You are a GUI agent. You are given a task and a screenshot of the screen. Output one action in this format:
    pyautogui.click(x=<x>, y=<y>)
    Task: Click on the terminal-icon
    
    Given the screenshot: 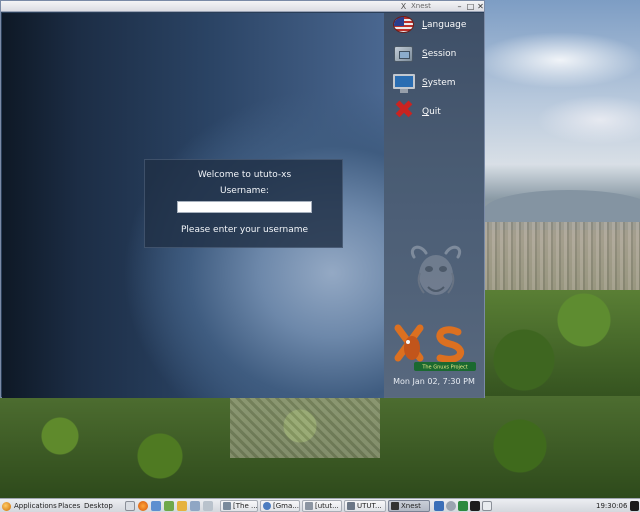 What is the action you would take?
    pyautogui.click(x=351, y=506)
    